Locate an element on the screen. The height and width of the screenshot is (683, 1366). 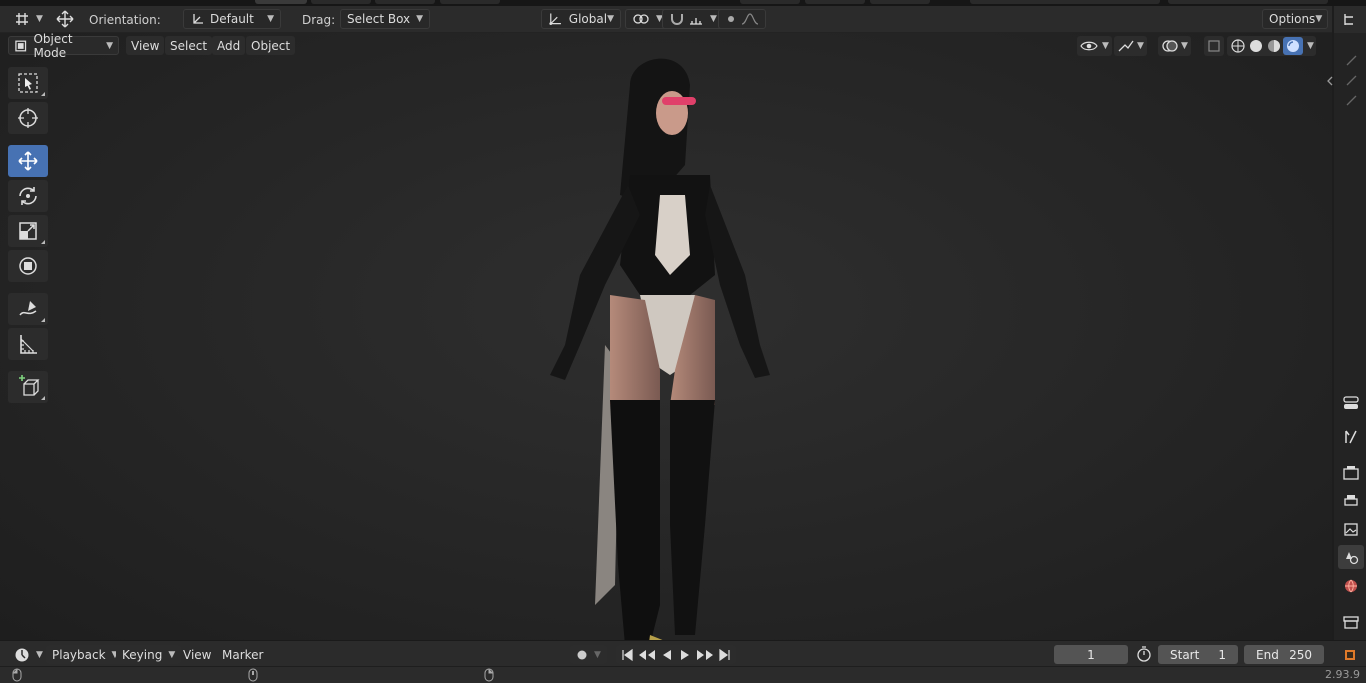
rendered-shading-icon is located at coordinates (1293, 46).